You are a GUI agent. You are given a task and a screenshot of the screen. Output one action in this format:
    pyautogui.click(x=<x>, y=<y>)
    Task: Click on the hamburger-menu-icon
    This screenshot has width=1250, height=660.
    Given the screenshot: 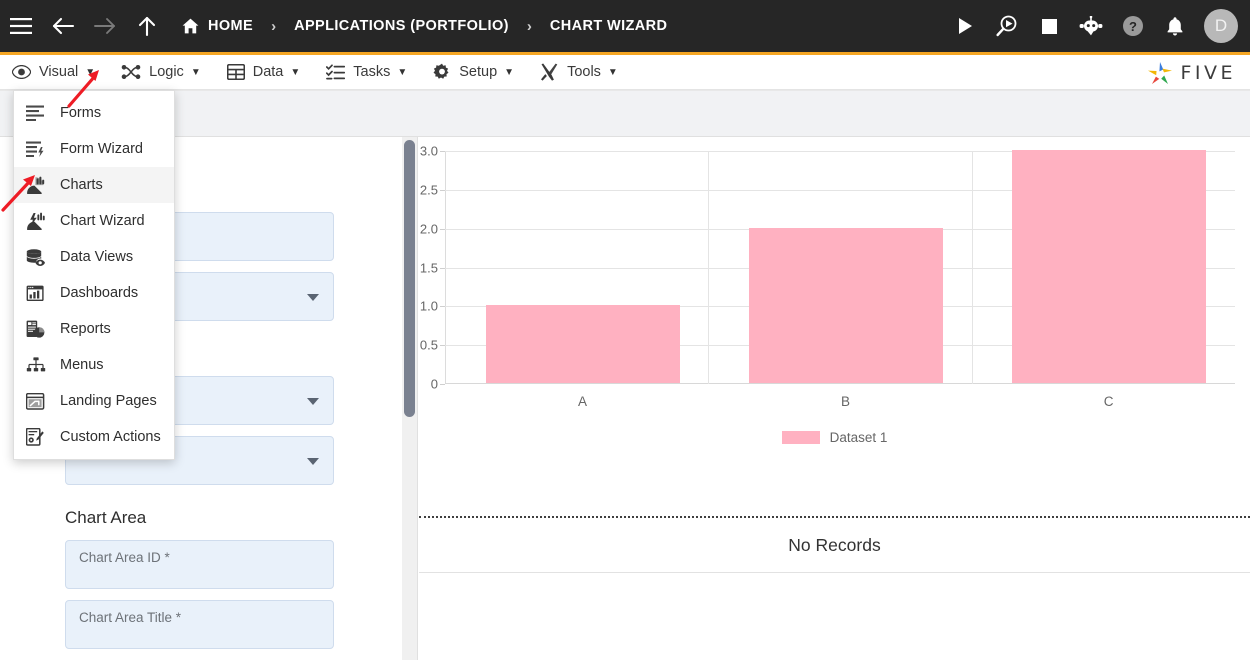 What is the action you would take?
    pyautogui.click(x=21, y=26)
    